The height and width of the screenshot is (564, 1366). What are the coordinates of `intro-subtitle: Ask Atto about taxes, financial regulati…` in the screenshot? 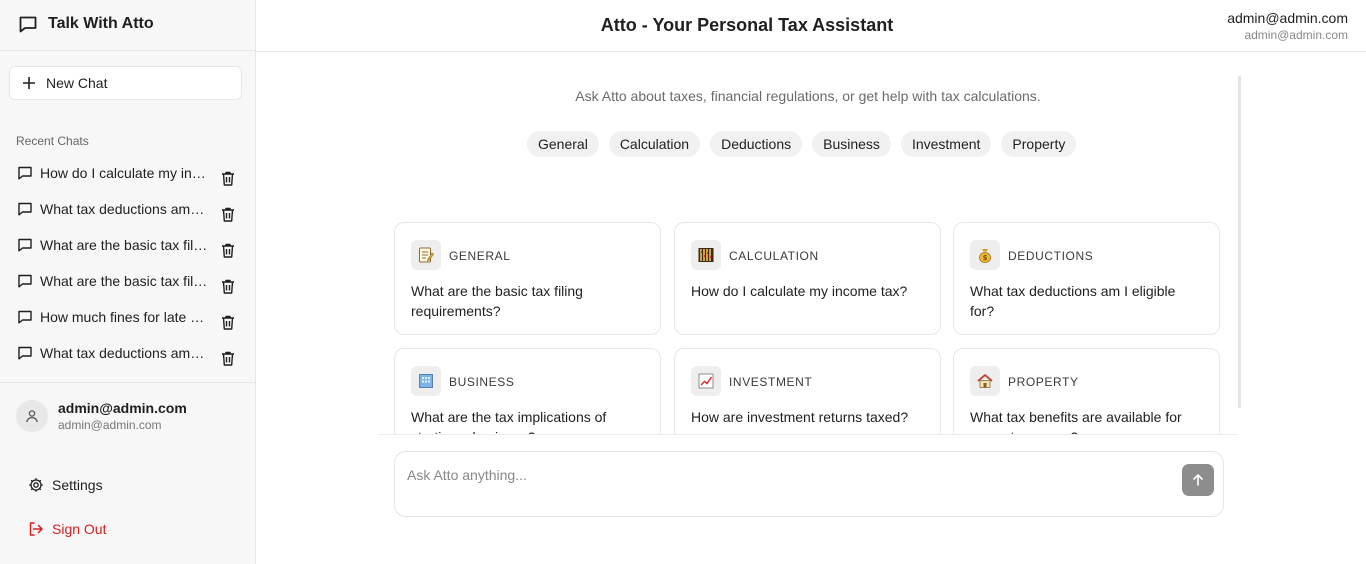 It's located at (808, 96).